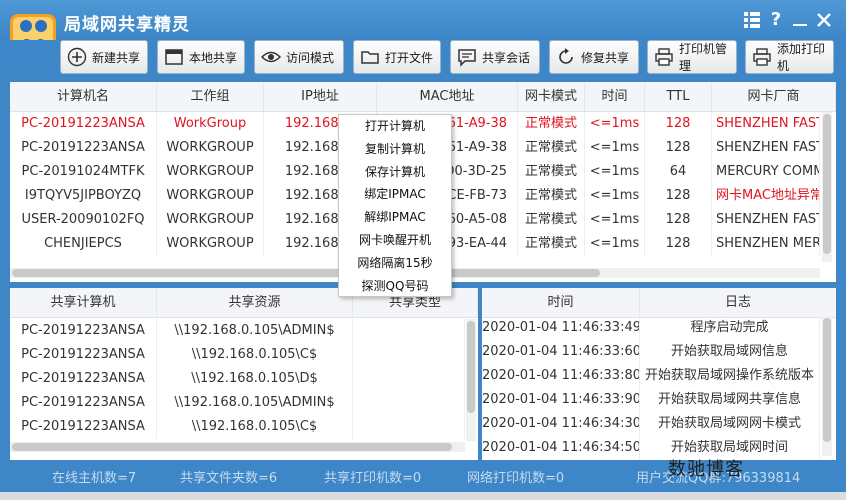 The height and width of the screenshot is (500, 846). Describe the element at coordinates (561, 376) in the screenshot. I see `cell-log-time: 2020-01-04 11:46:33:801` at that location.